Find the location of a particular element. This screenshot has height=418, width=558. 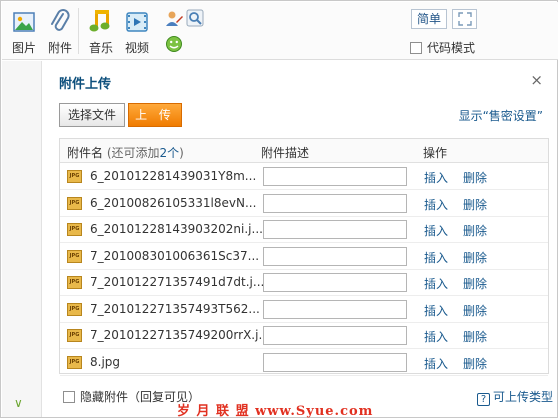

column-header-action: 操作 is located at coordinates (435, 153).